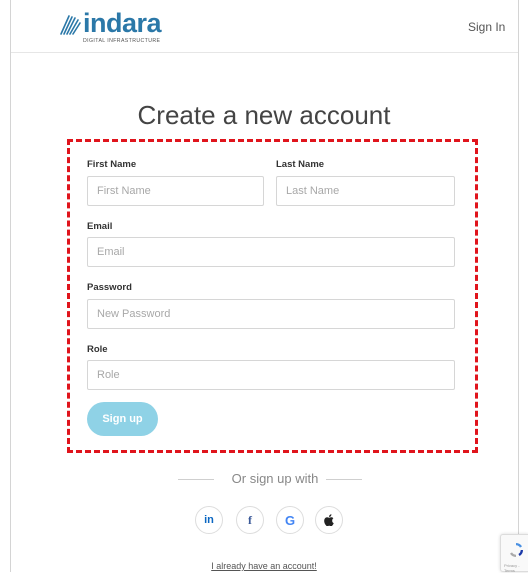  I want to click on email-input, so click(271, 252).